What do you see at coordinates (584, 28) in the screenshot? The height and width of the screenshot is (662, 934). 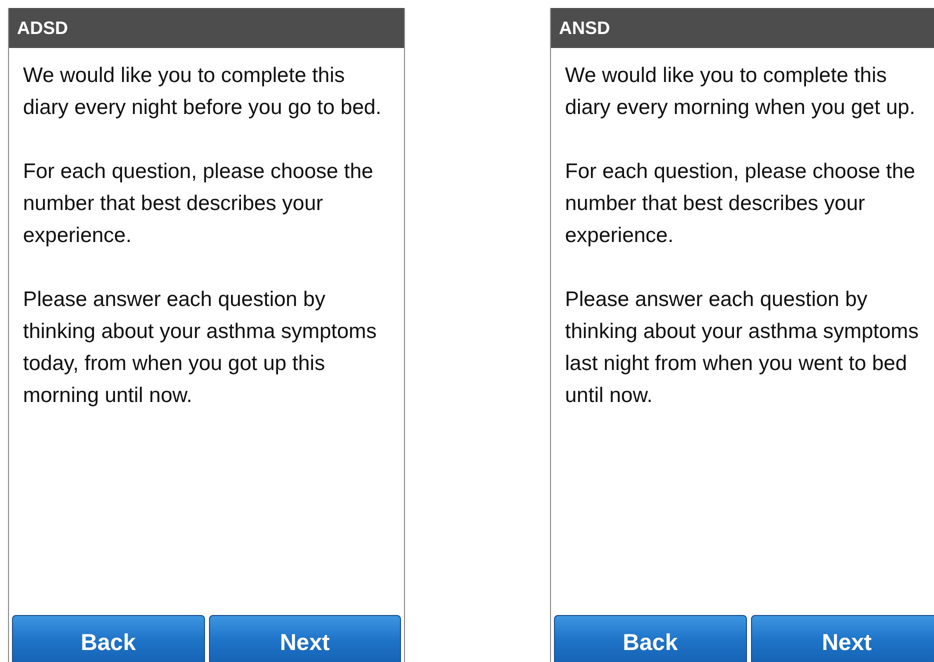 I see `screen-title: ANSD` at bounding box center [584, 28].